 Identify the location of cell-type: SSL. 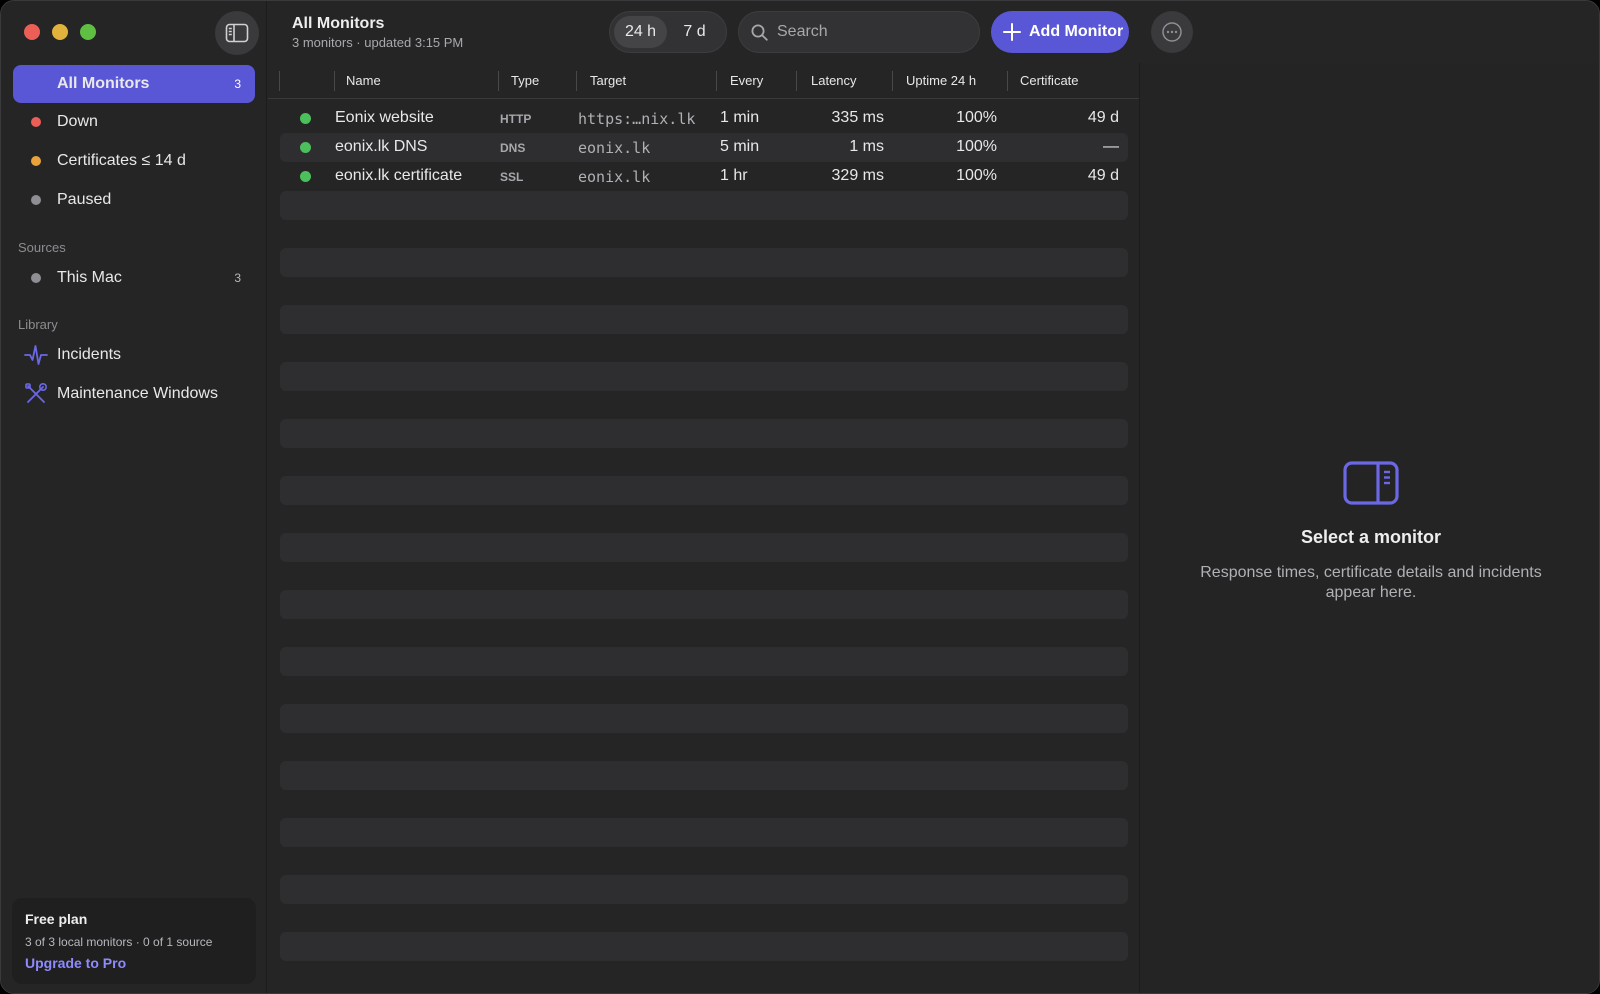
(512, 177).